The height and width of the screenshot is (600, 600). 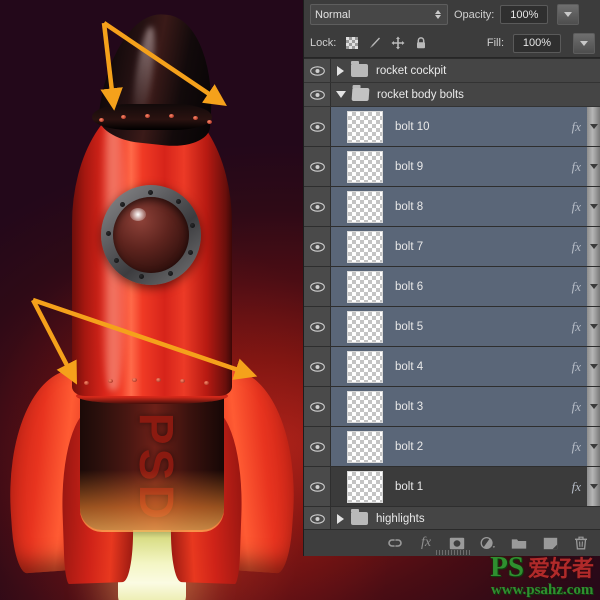 What do you see at coordinates (542, 575) in the screenshot?
I see `site-watermark: PS 爱好者 www.psahz.com` at bounding box center [542, 575].